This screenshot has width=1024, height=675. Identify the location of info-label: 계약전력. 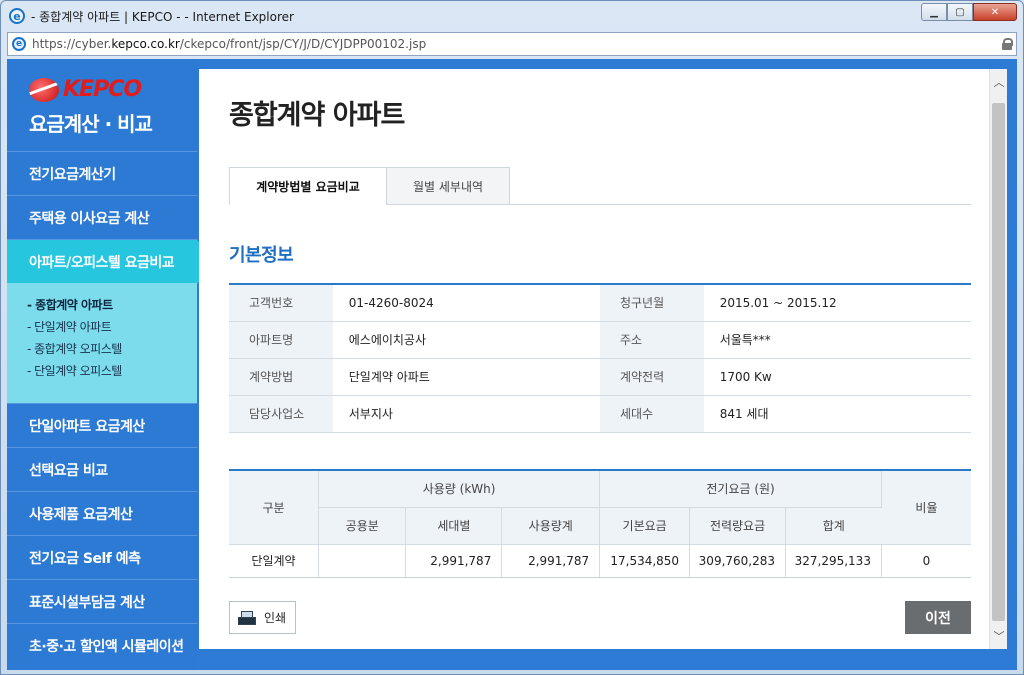
(651, 377).